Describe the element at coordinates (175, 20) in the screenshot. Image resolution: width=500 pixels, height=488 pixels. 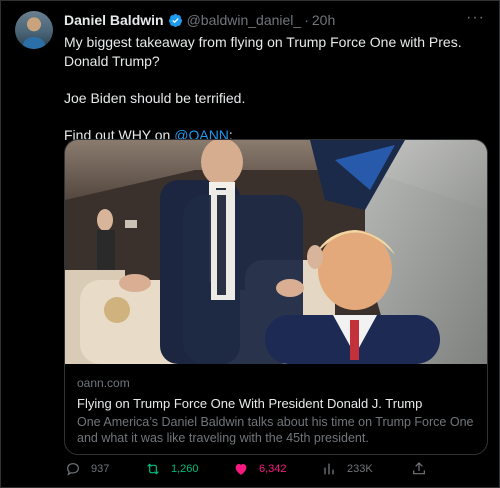
I see `verified-badge-icon` at that location.